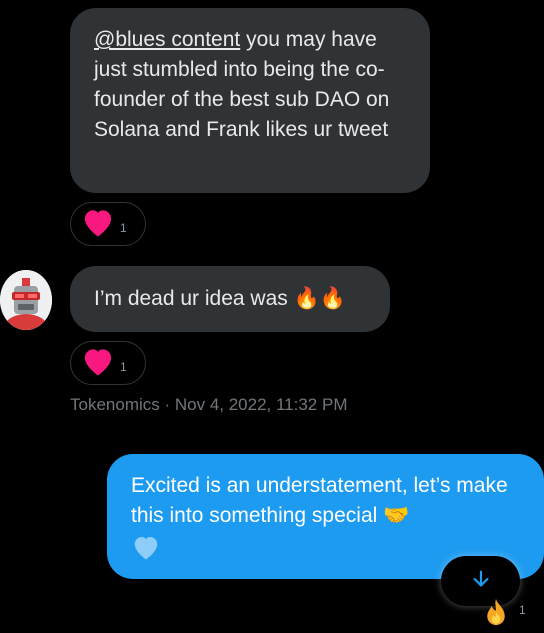  I want to click on arrow-down-icon, so click(481, 581).